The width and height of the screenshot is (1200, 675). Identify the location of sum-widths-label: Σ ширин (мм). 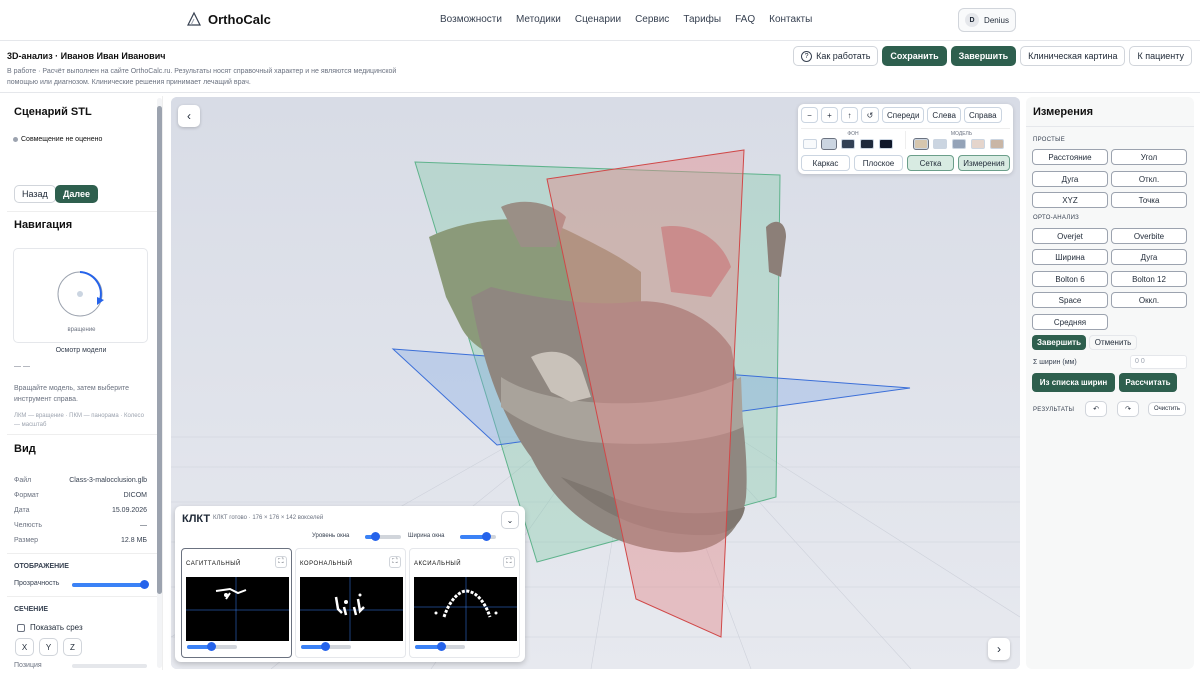
(1055, 362).